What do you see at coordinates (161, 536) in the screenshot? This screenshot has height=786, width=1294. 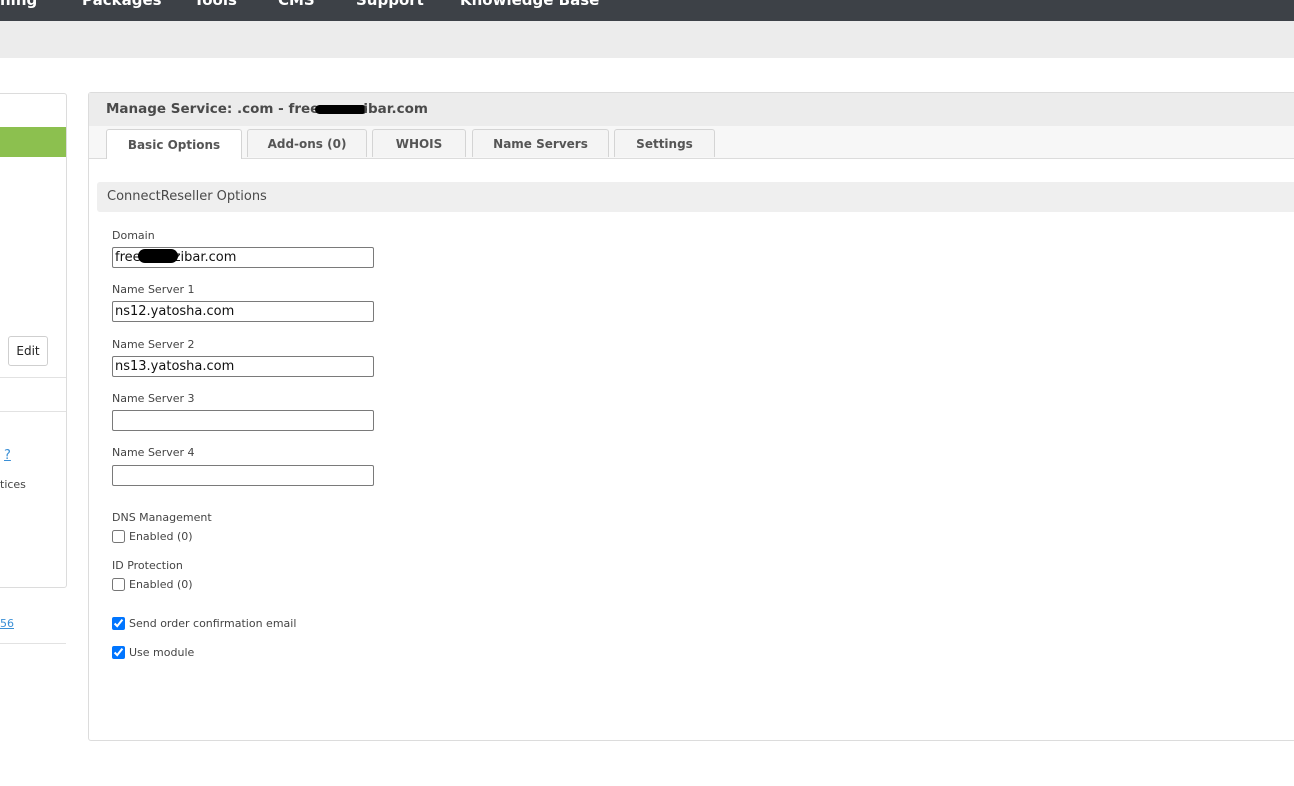 I see `dns-management-option-label: Enabled (0)` at bounding box center [161, 536].